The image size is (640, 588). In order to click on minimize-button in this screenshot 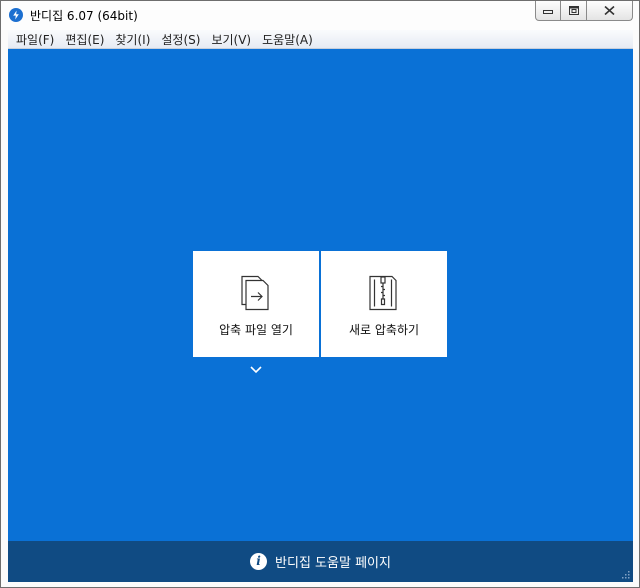, I will do `click(548, 11)`.